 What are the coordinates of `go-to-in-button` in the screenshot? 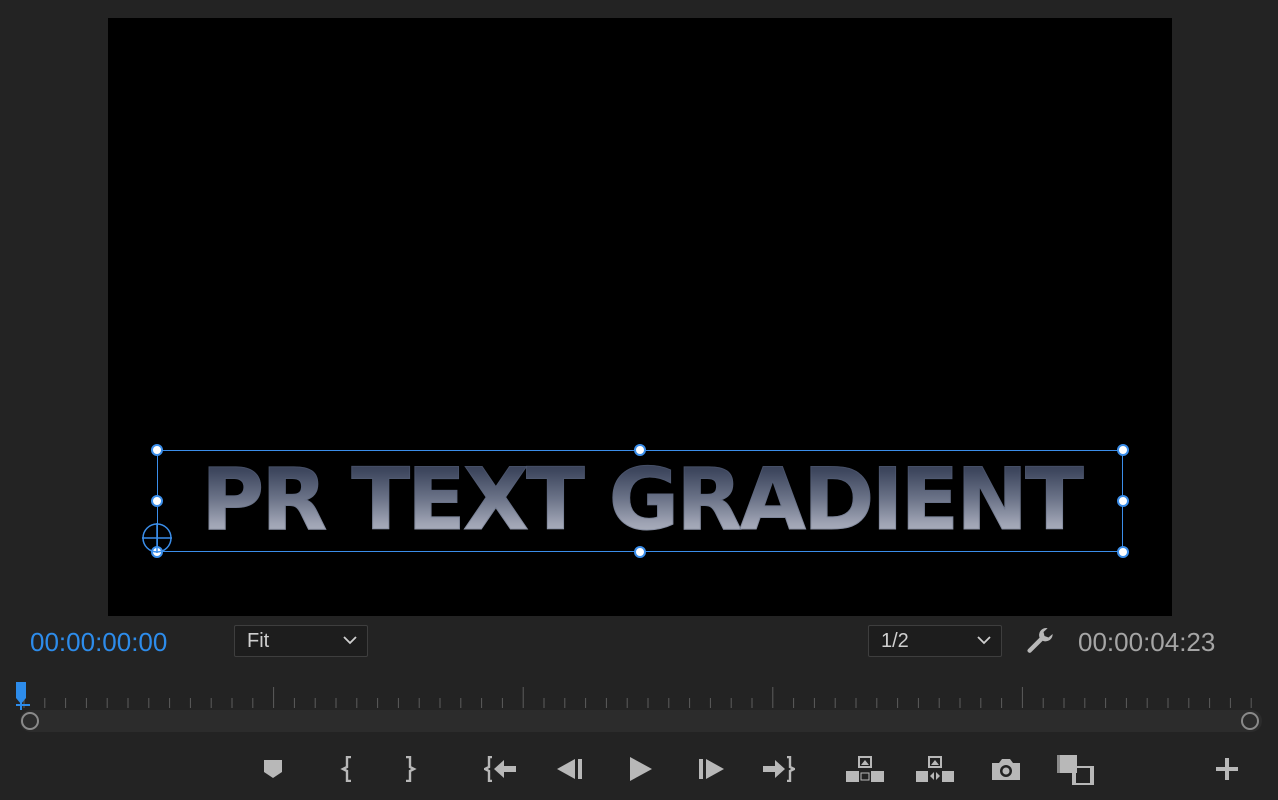 It's located at (501, 769).